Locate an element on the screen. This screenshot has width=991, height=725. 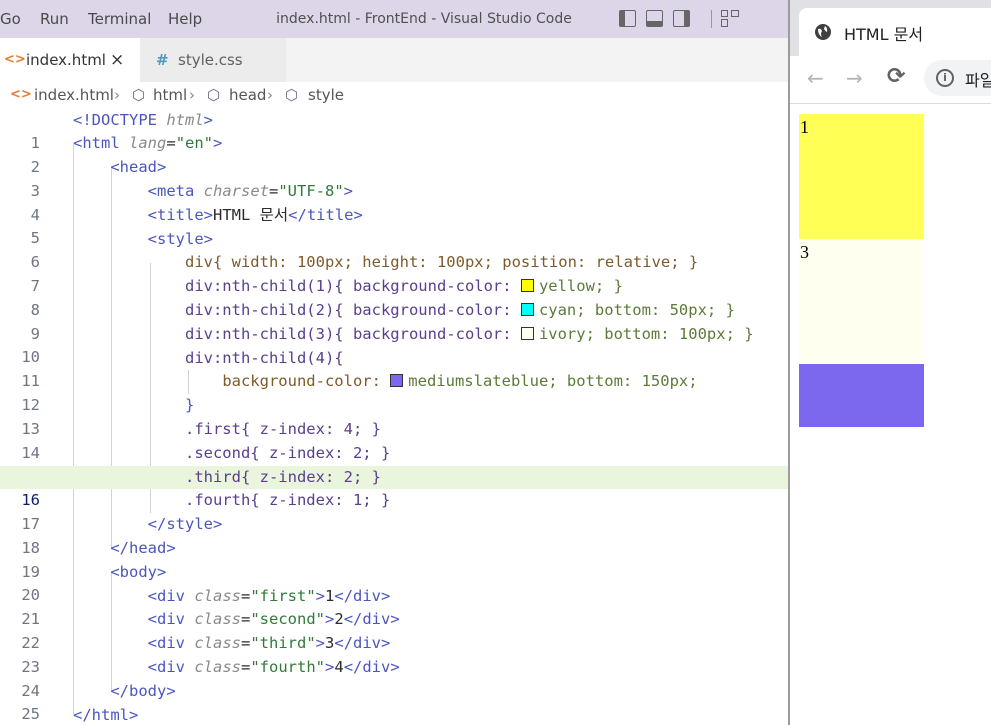
color-swatch-ivory is located at coordinates (527, 333).